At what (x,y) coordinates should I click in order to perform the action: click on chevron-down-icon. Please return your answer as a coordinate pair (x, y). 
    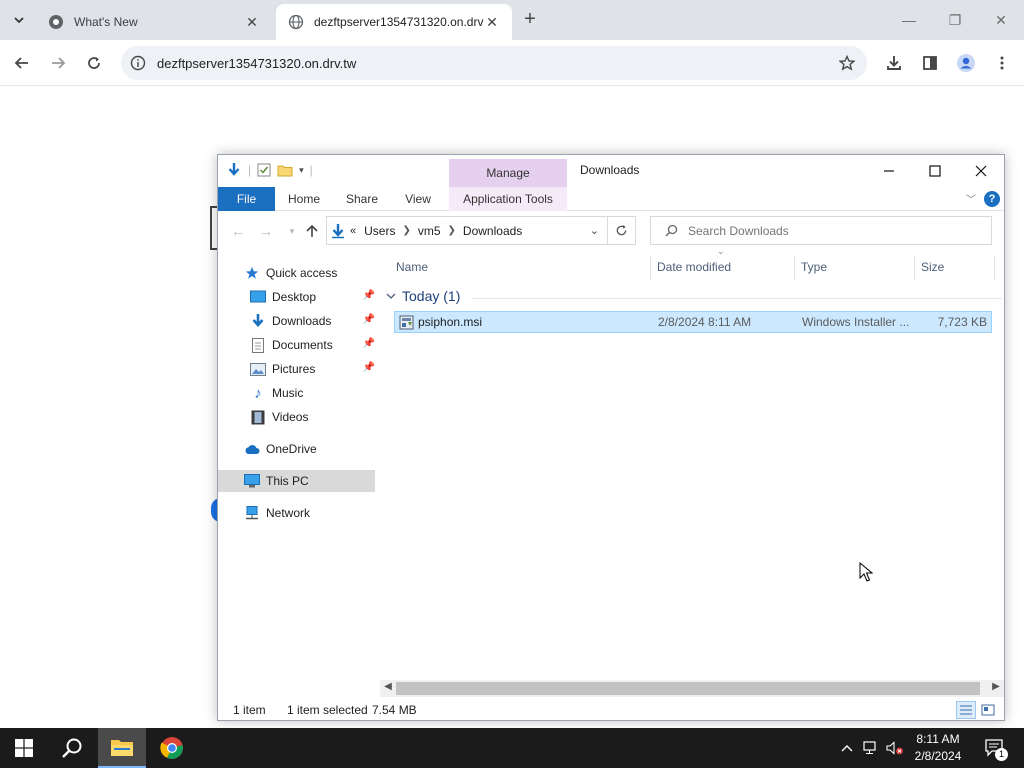
    Looking at the image, I should click on (19, 20).